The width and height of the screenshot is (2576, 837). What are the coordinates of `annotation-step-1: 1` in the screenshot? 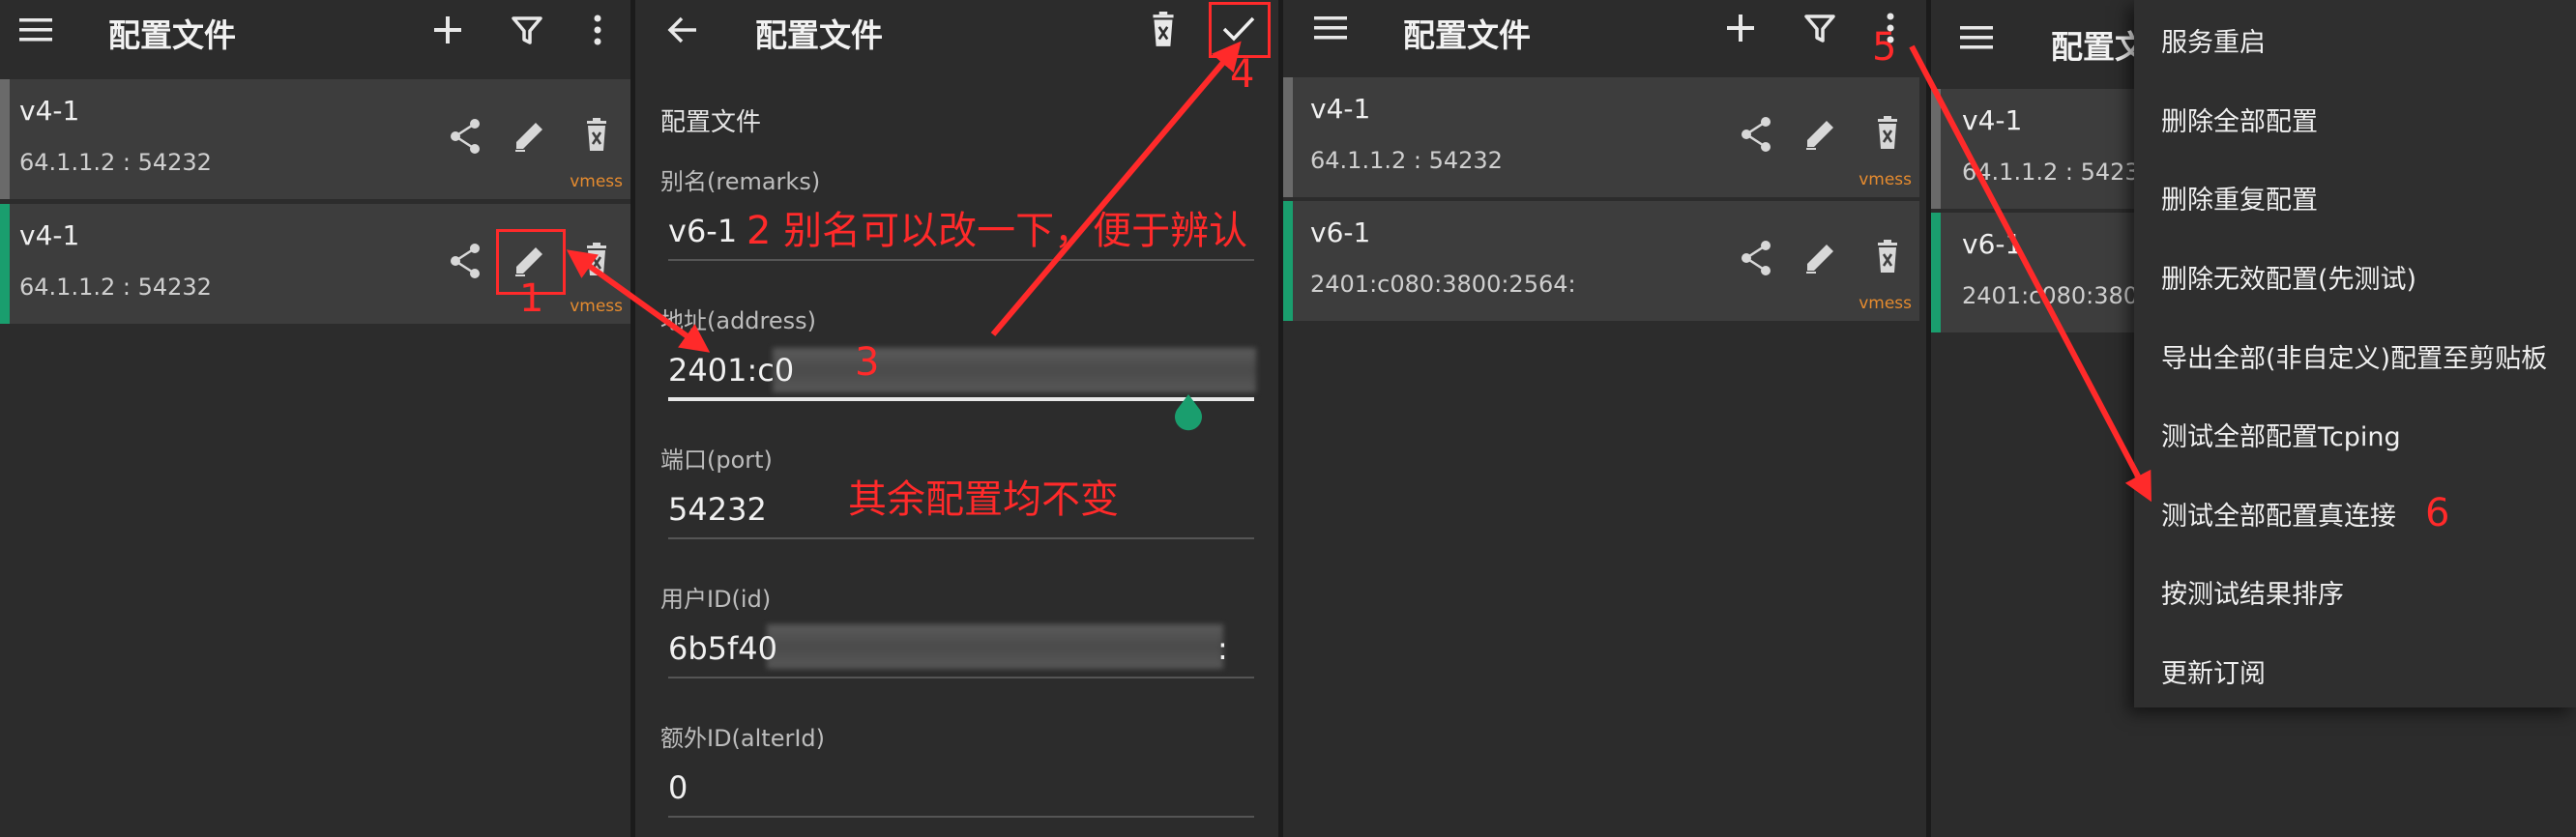 It's located at (531, 298).